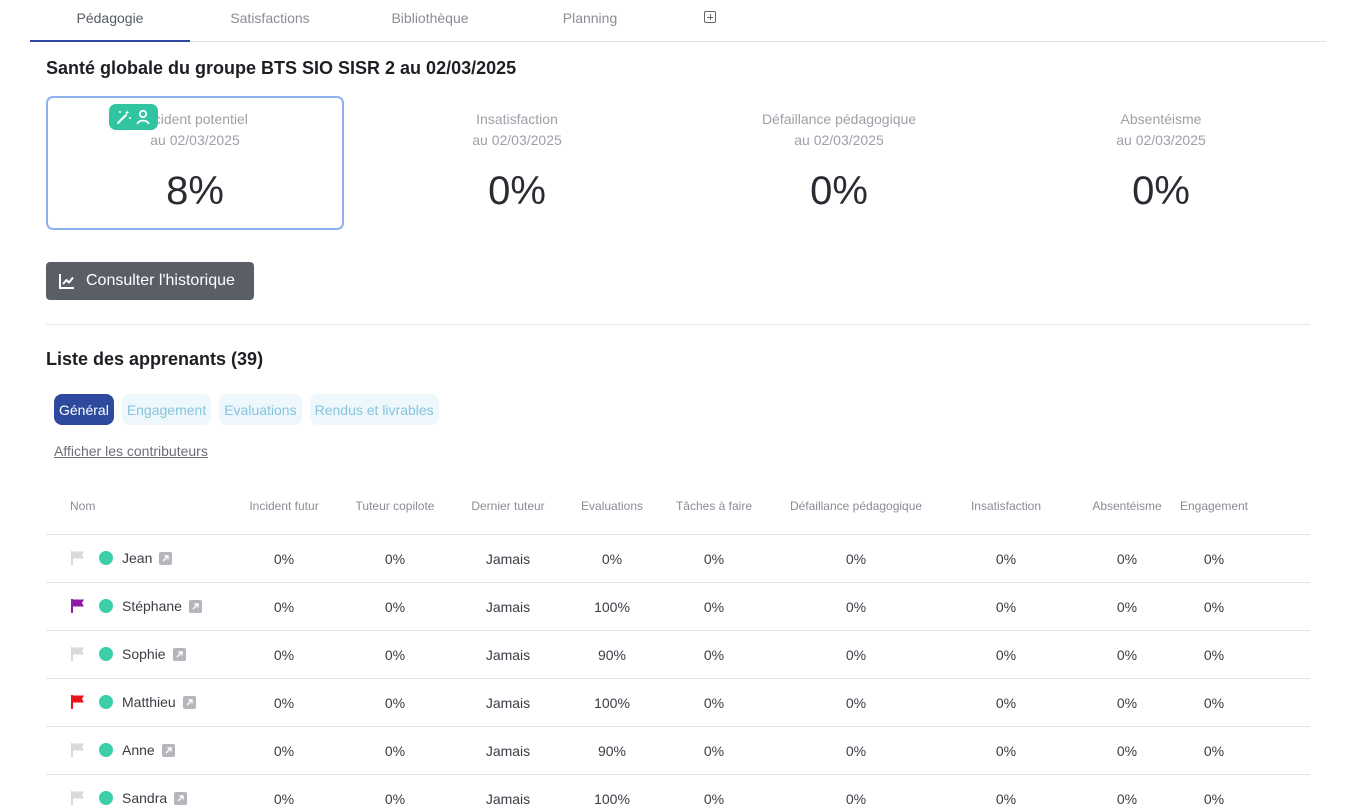  Describe the element at coordinates (1161, 119) in the screenshot. I see `card-label: Absentéisme` at that location.